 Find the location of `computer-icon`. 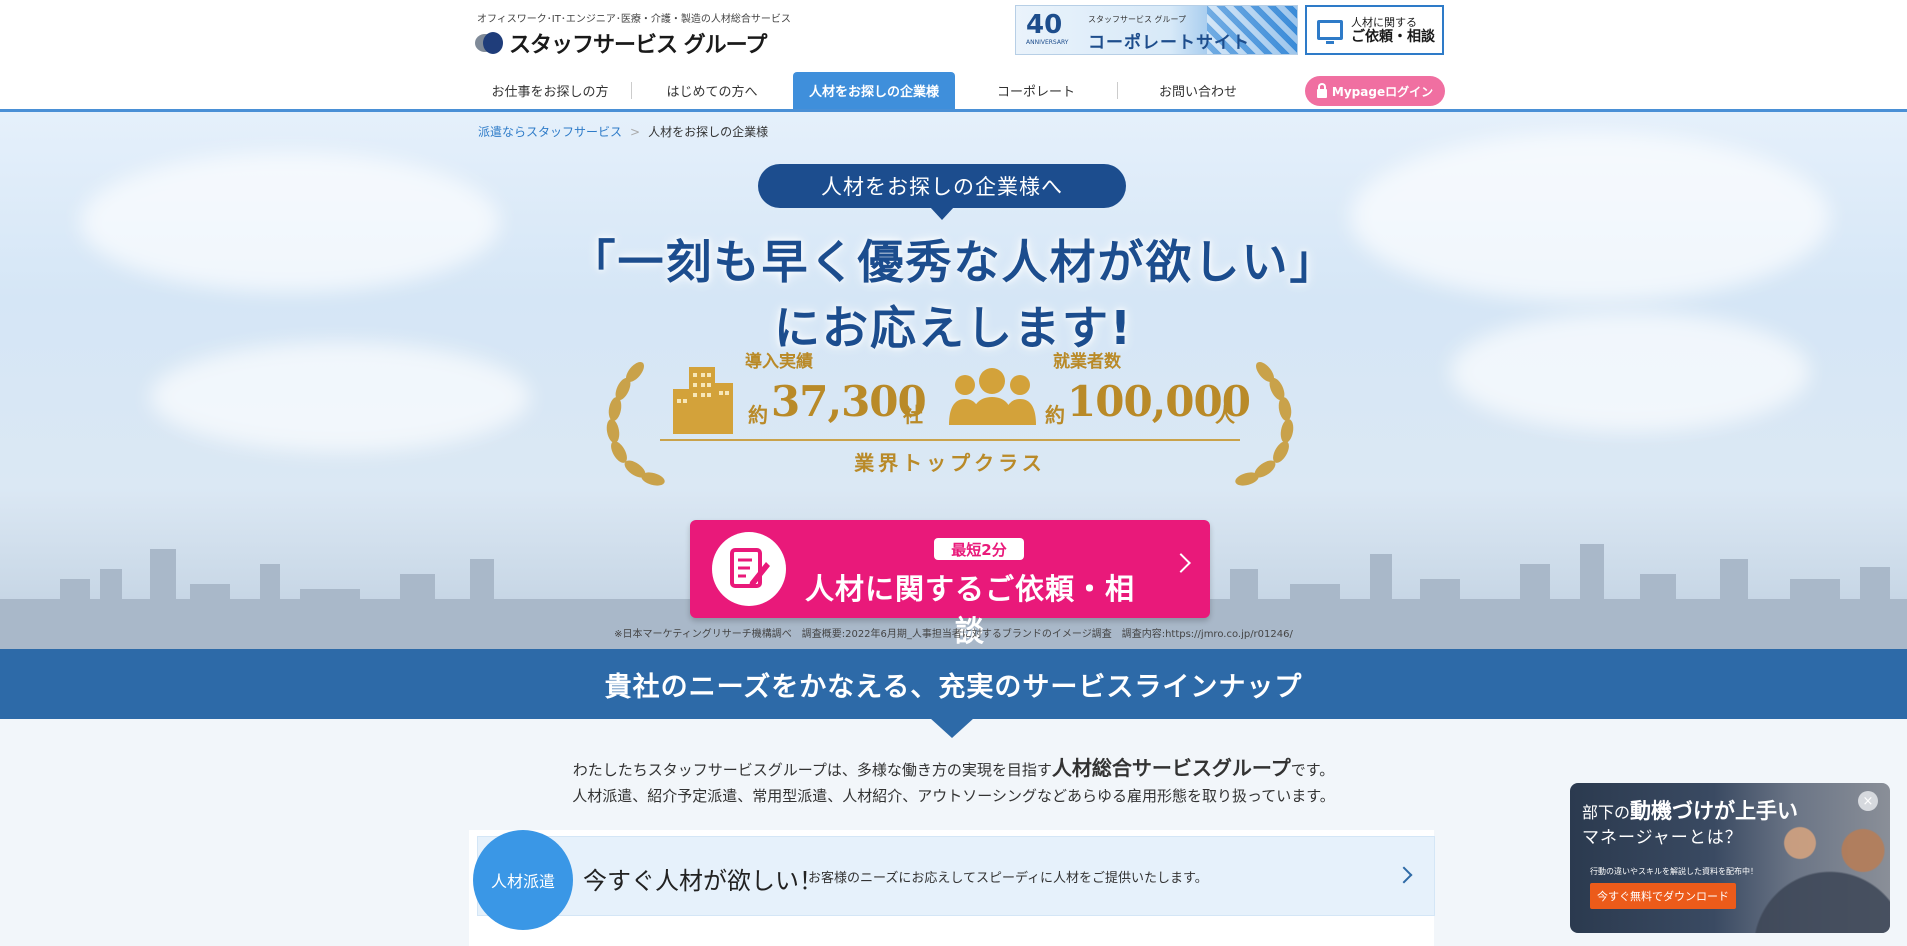

computer-icon is located at coordinates (1330, 32).